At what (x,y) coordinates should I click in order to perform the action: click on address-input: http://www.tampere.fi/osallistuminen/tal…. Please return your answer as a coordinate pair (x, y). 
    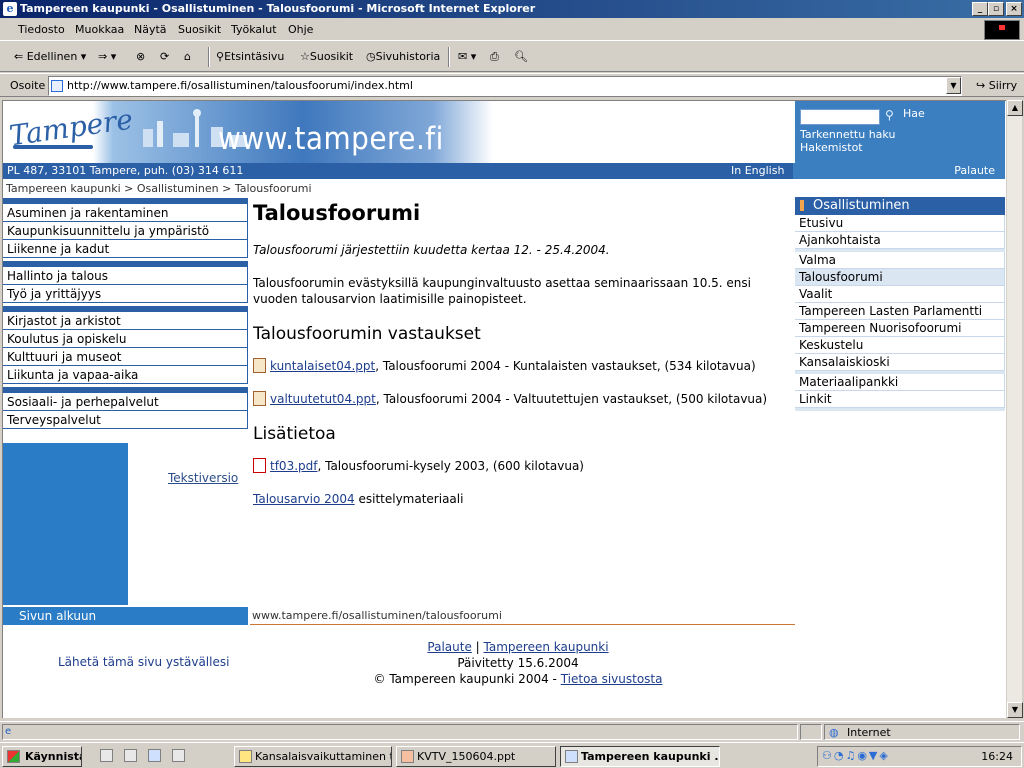
    Looking at the image, I should click on (505, 86).